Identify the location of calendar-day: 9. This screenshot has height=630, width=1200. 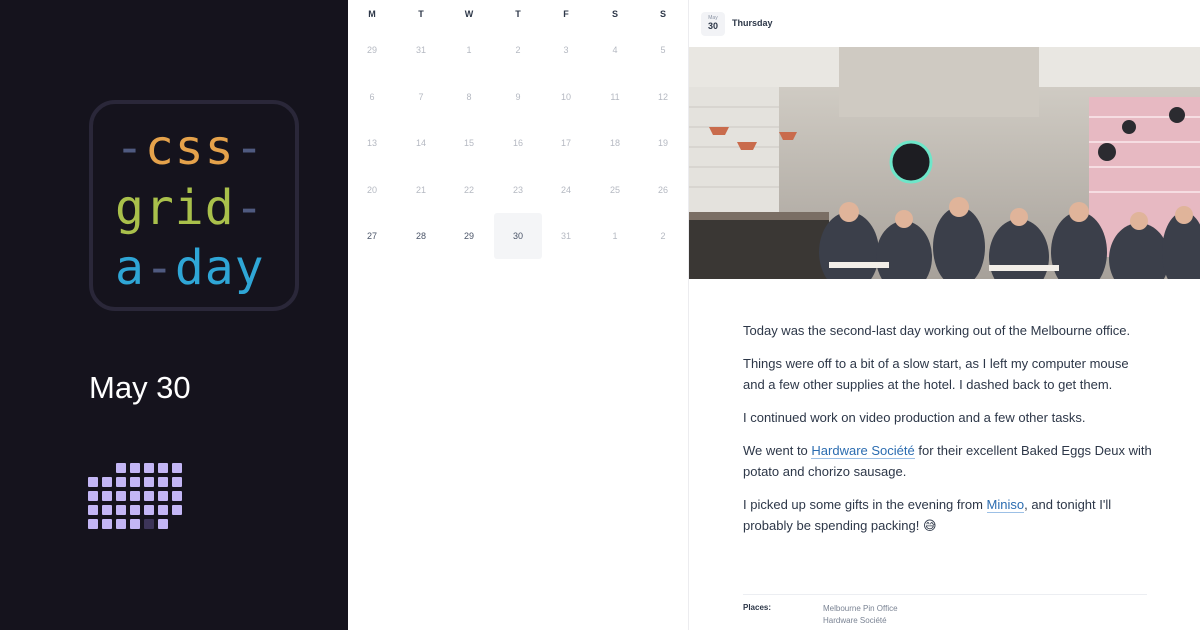
(518, 96).